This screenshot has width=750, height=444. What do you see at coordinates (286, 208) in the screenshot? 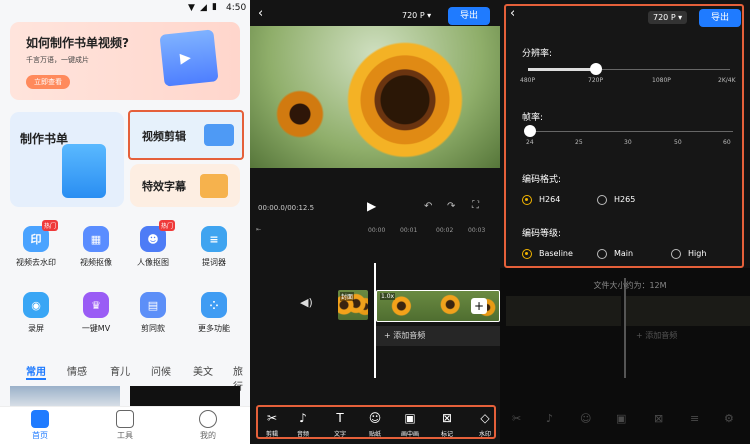
I see `playback-time: 00:00.0/00:12.5` at bounding box center [286, 208].